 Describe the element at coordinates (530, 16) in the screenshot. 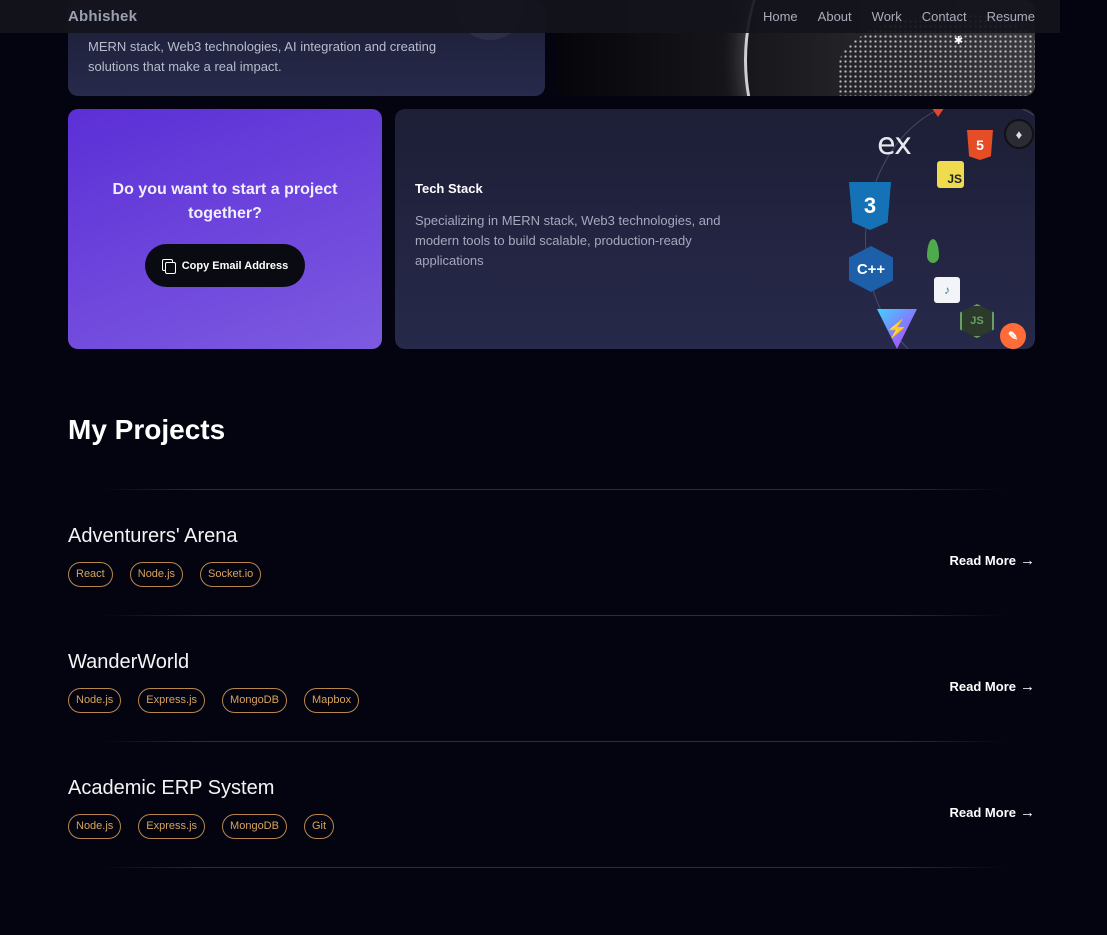

I see `navbar: Abhishek Home About Work Contact Resume` at that location.